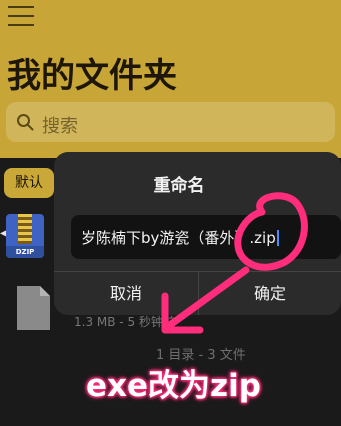  What do you see at coordinates (21, 17) in the screenshot?
I see `hamburger-menu-icon` at bounding box center [21, 17].